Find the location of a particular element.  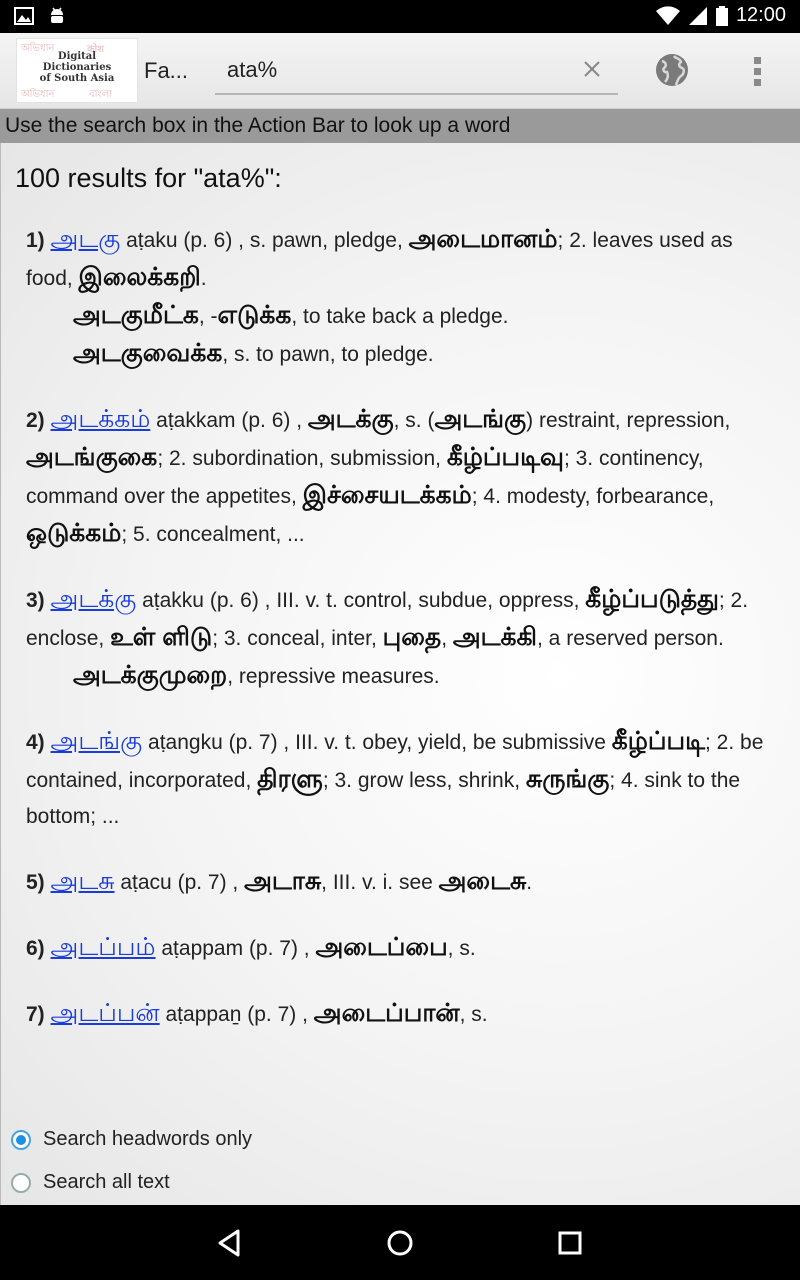

tamil-term: உள் ளிடு is located at coordinates (161, 637).